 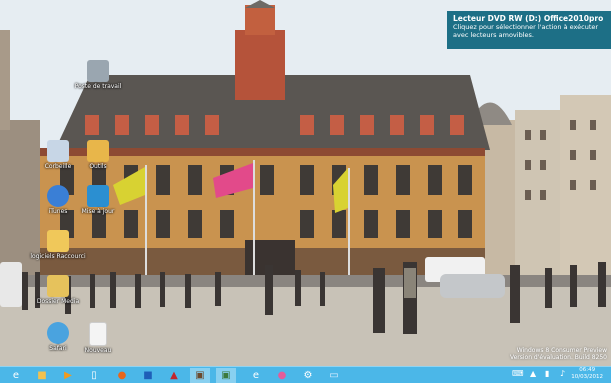 I want to click on arrow-up-icon: ▲, so click(x=533, y=373).